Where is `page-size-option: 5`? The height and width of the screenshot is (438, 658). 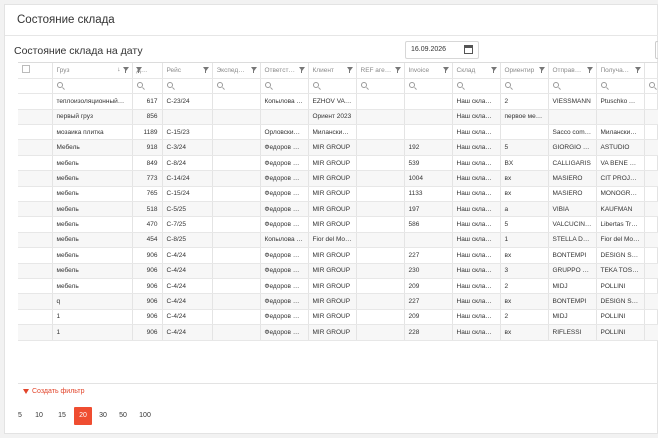
page-size-option: 5 is located at coordinates (20, 416).